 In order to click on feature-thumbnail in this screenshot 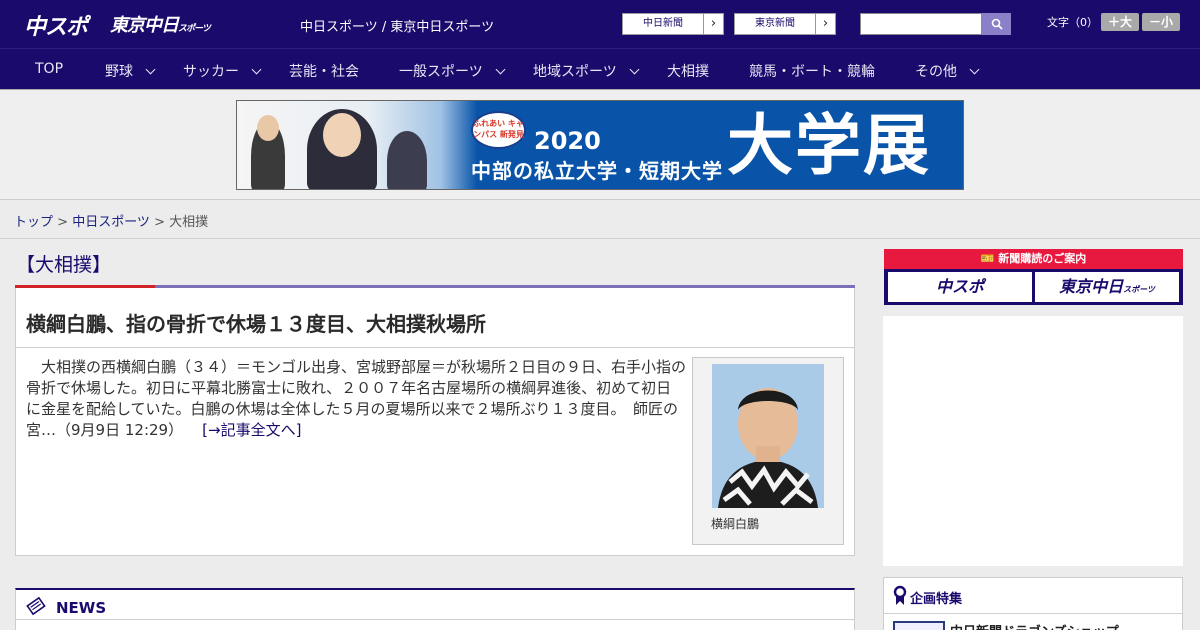, I will do `click(919, 625)`.